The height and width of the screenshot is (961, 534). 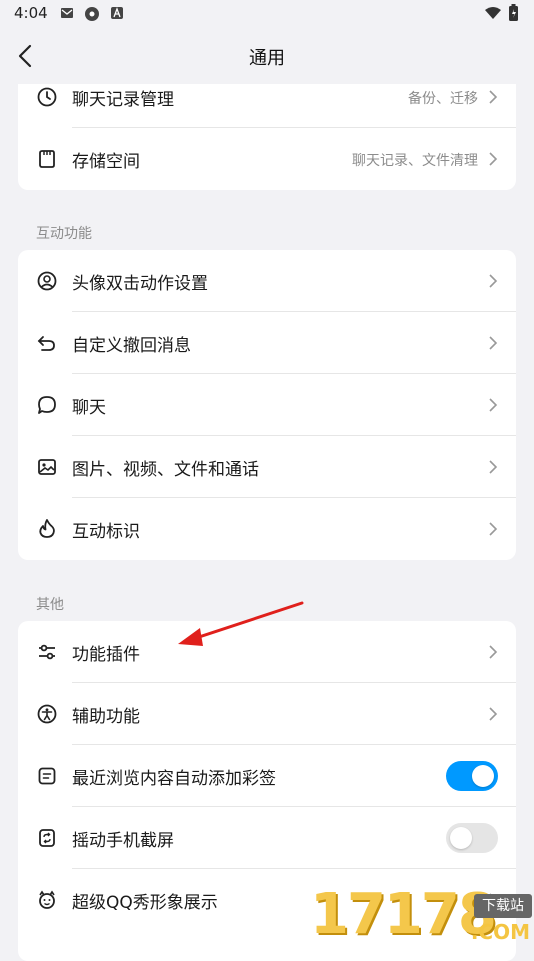 What do you see at coordinates (64, 234) in the screenshot?
I see `section-title-interaction: 互动功能` at bounding box center [64, 234].